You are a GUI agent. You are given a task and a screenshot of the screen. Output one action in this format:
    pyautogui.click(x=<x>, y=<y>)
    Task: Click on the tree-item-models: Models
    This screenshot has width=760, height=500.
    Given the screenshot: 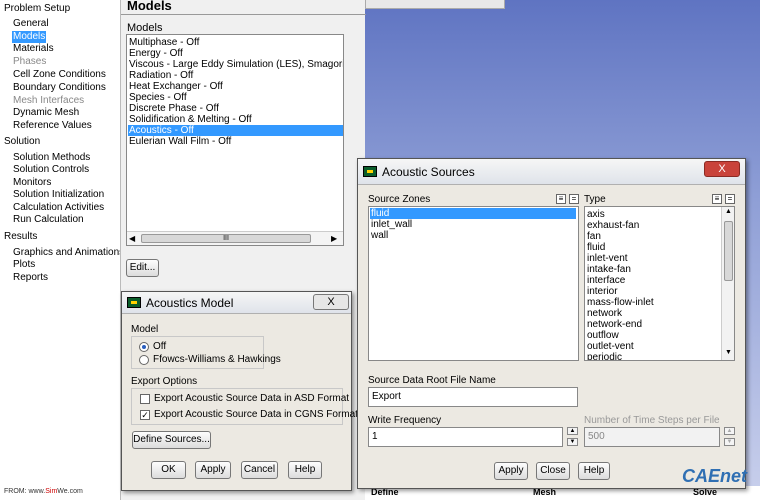 What is the action you would take?
    pyautogui.click(x=29, y=37)
    